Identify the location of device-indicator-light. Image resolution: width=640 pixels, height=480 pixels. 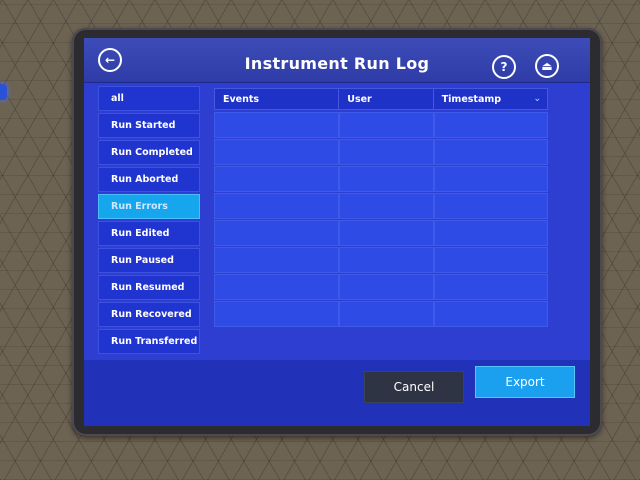
(3, 92).